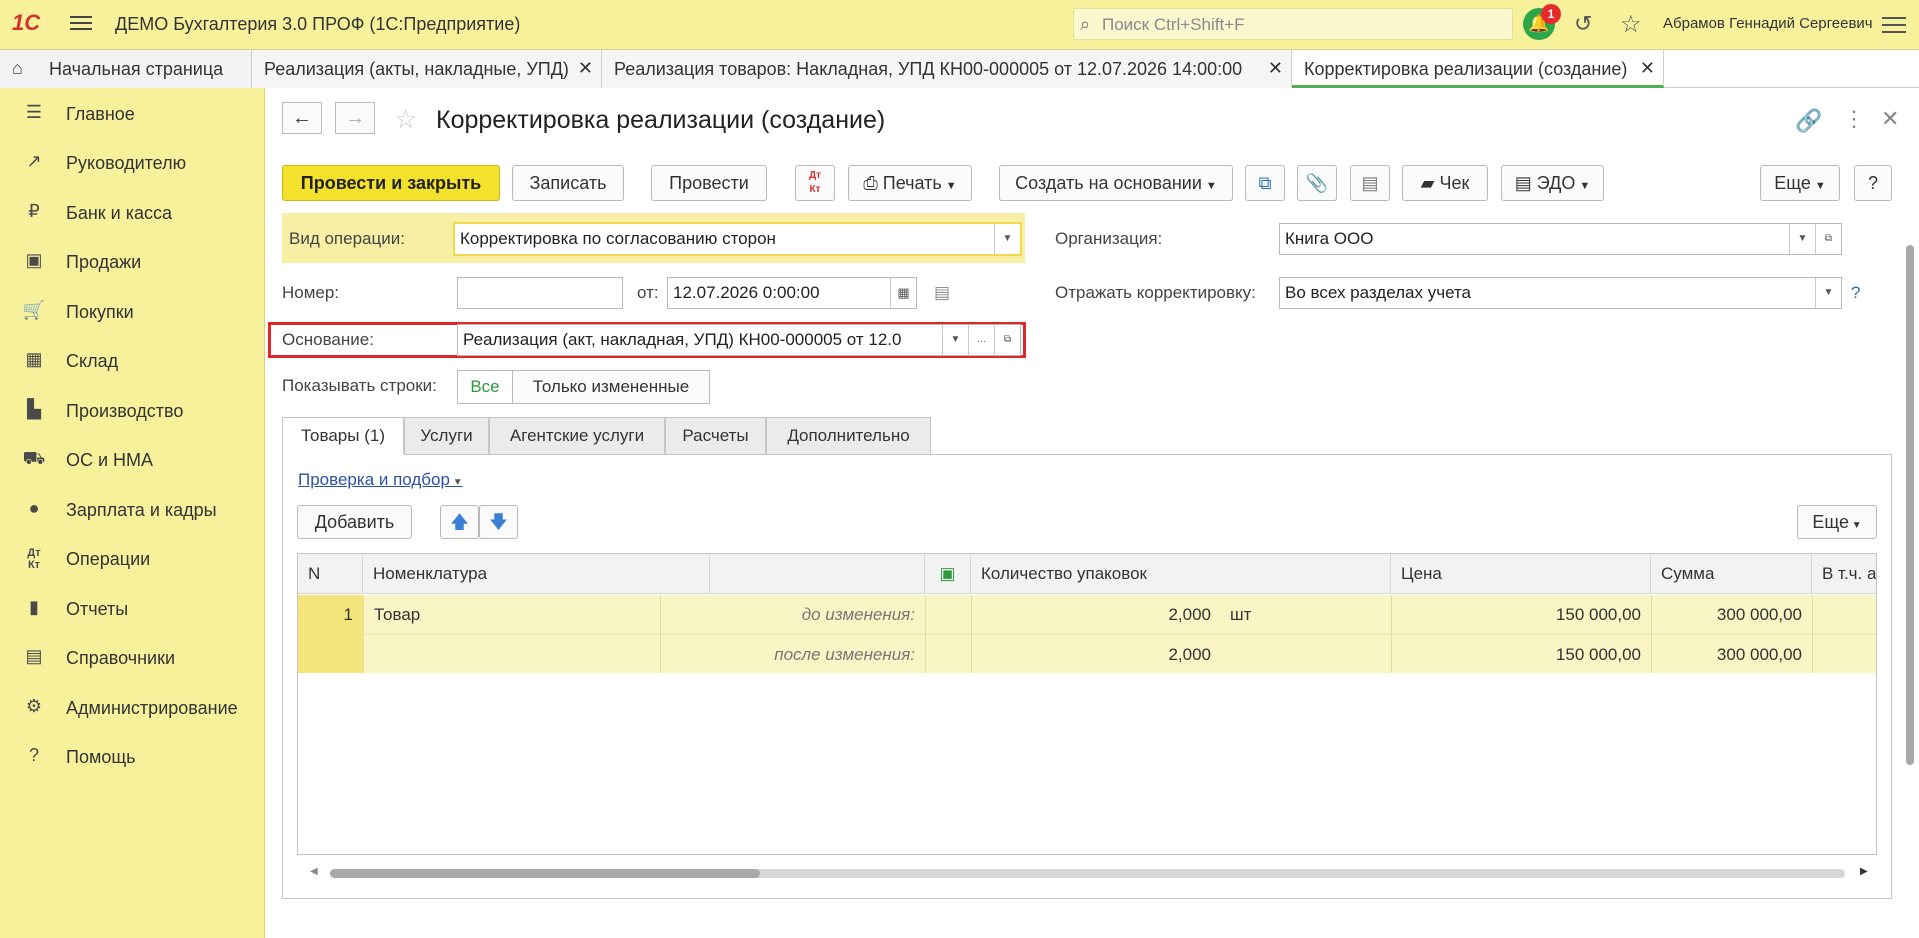 This screenshot has height=938, width=1919. Describe the element at coordinates (536, 574) in the screenshot. I see `column-header-nomenclature: Номенклатура` at that location.